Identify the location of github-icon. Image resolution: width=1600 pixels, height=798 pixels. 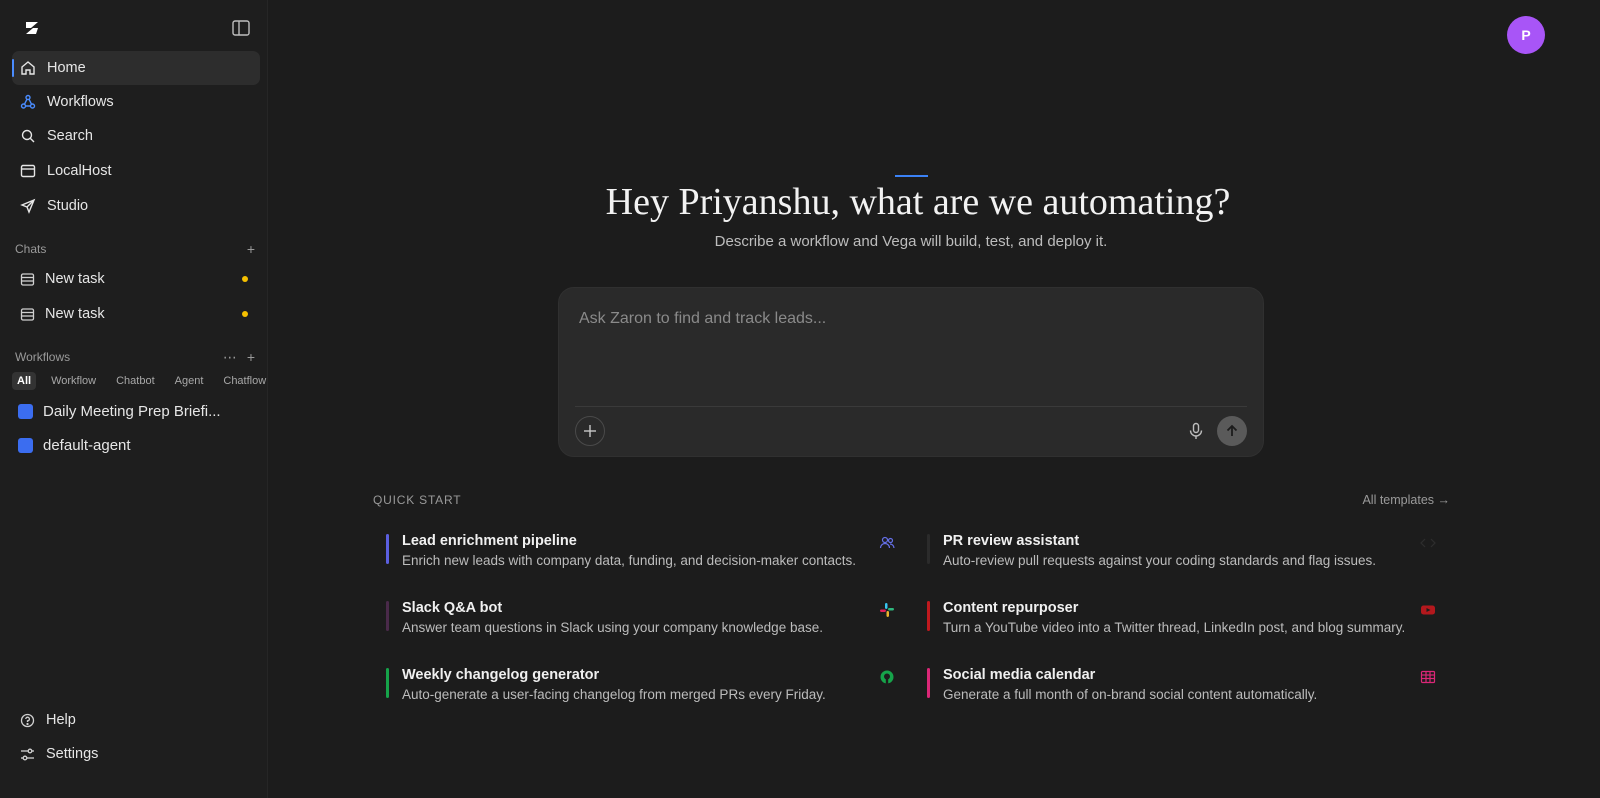
(887, 677).